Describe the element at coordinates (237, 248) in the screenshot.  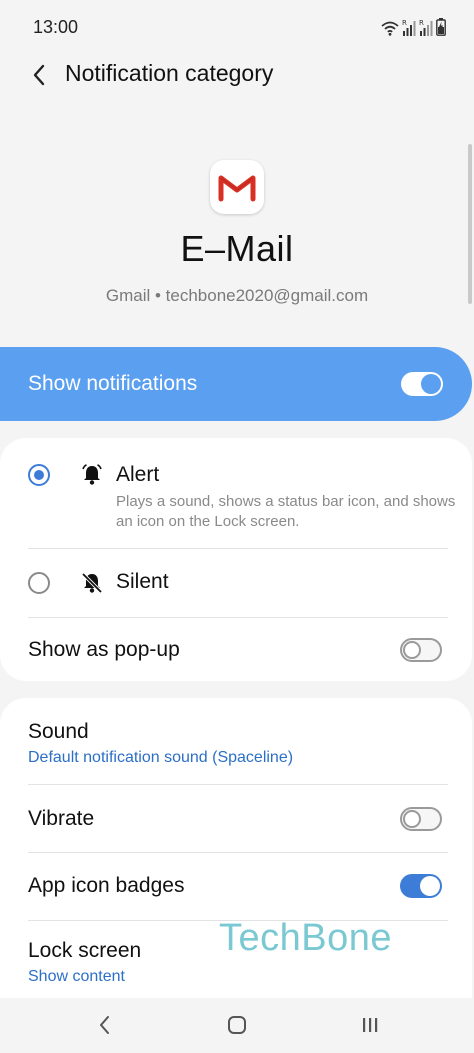
I see `app-name: E–Mail` at that location.